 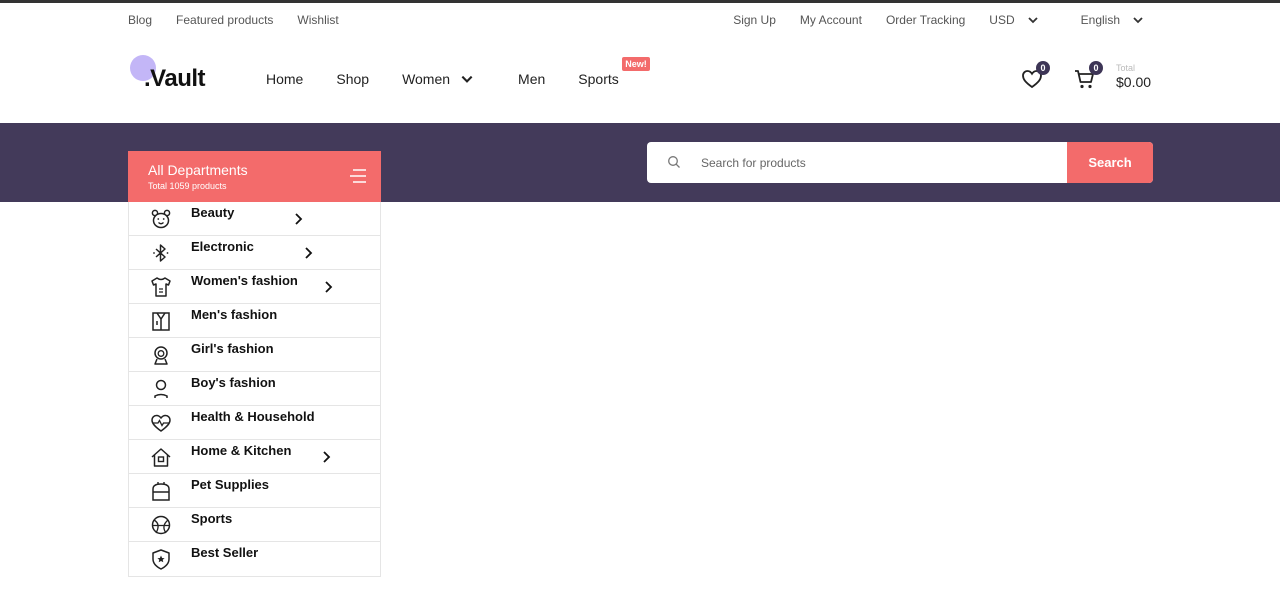 What do you see at coordinates (225, 552) in the screenshot?
I see `dept-label: Best Seller` at bounding box center [225, 552].